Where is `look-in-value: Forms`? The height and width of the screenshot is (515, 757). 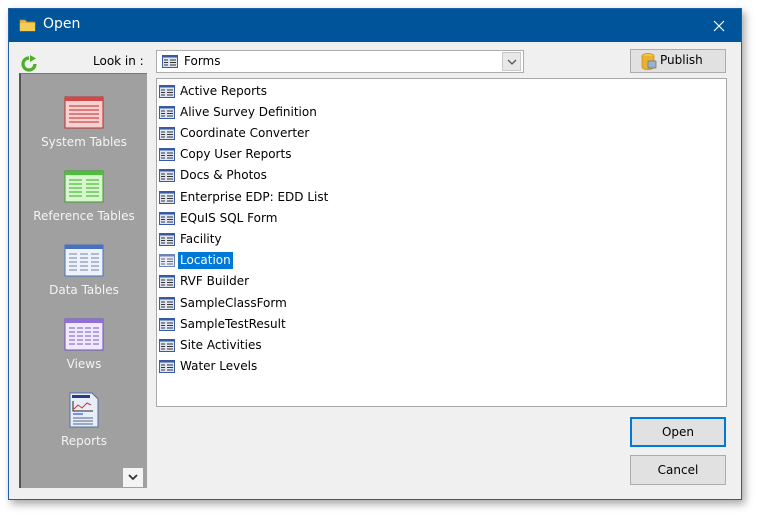 look-in-value: Forms is located at coordinates (202, 61).